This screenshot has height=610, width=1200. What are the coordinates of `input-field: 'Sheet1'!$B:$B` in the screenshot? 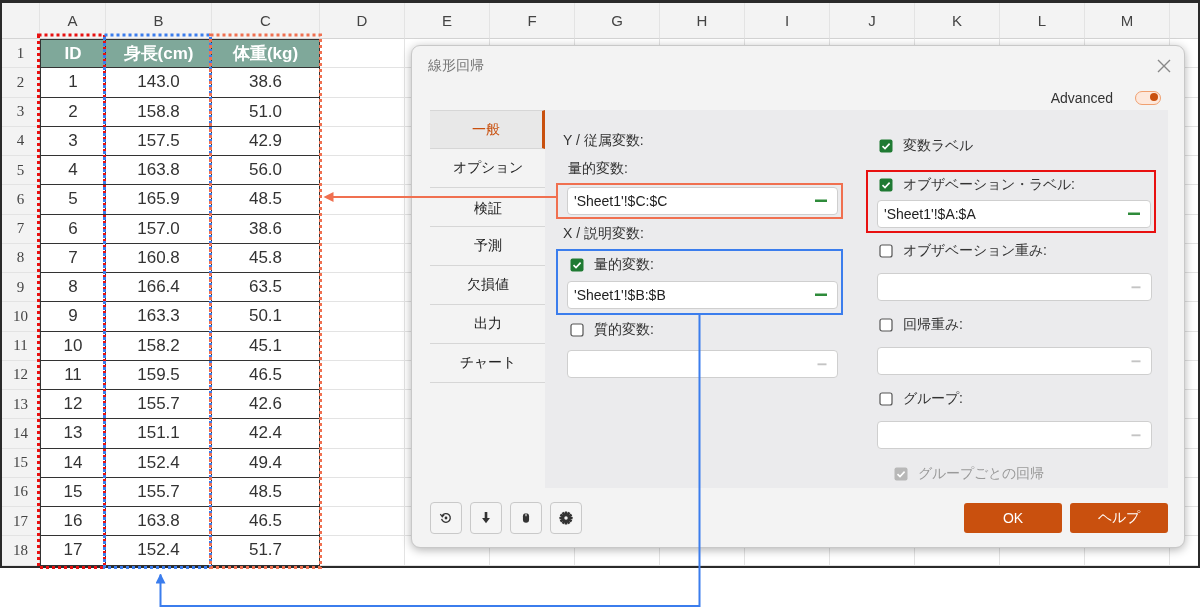 It's located at (702, 295).